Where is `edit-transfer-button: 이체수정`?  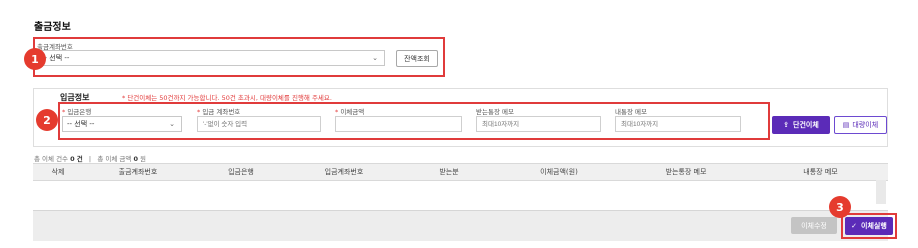
edit-transfer-button: 이체수정 is located at coordinates (814, 225).